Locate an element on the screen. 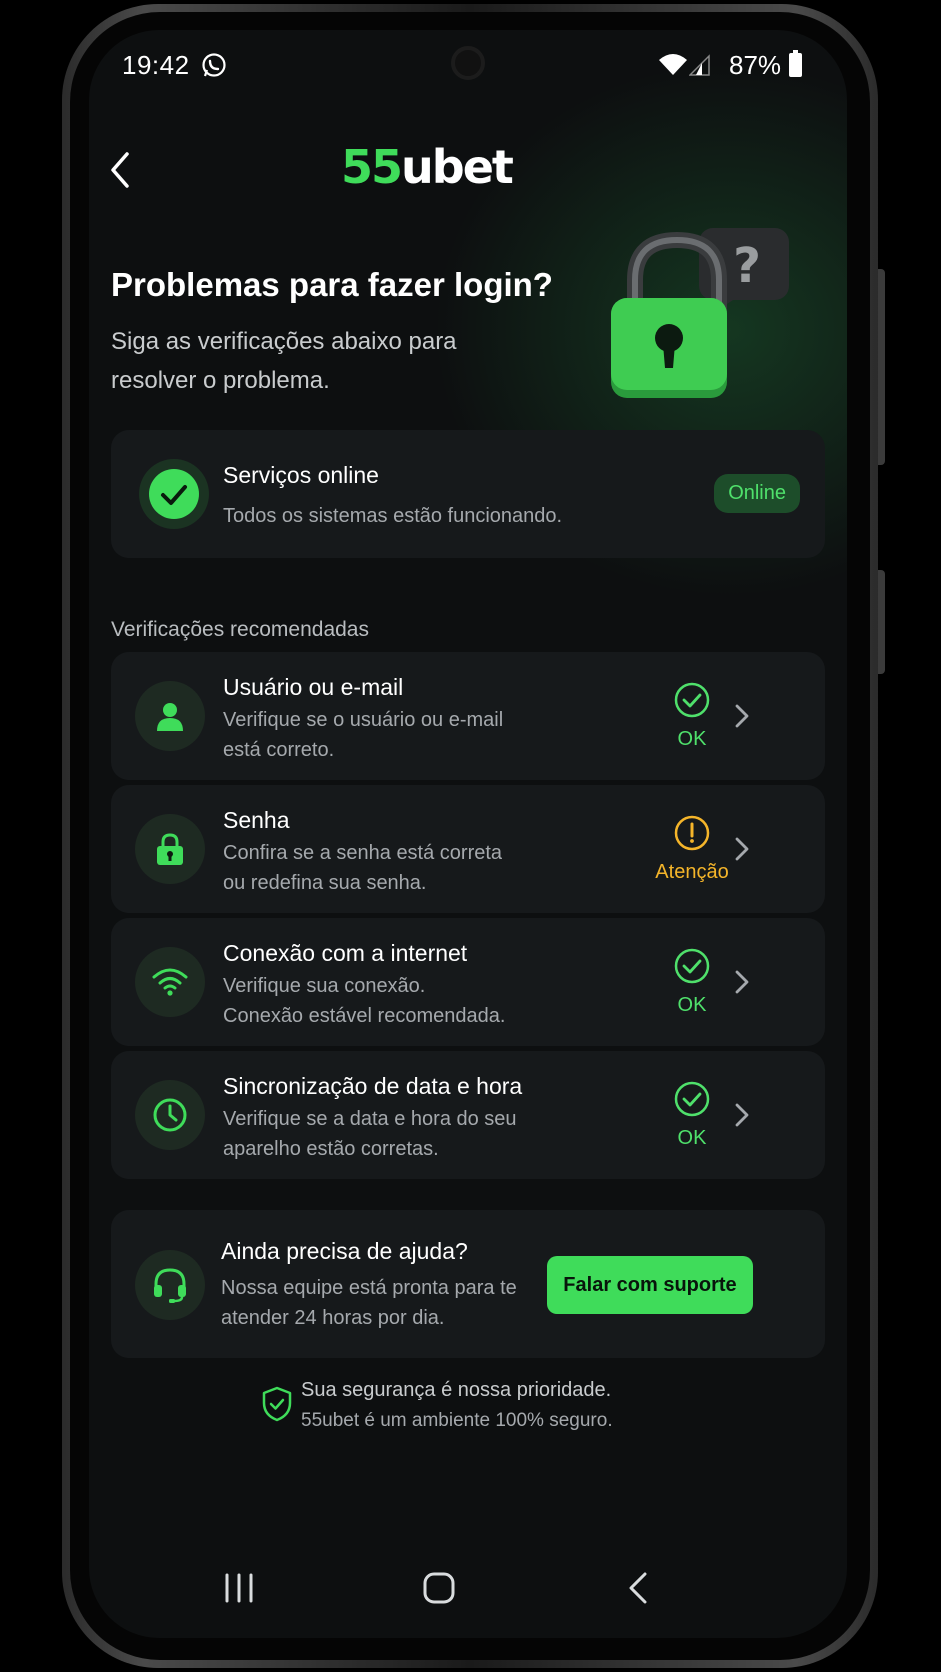 The height and width of the screenshot is (1672, 941). back-arrow-icon is located at coordinates (119, 170).